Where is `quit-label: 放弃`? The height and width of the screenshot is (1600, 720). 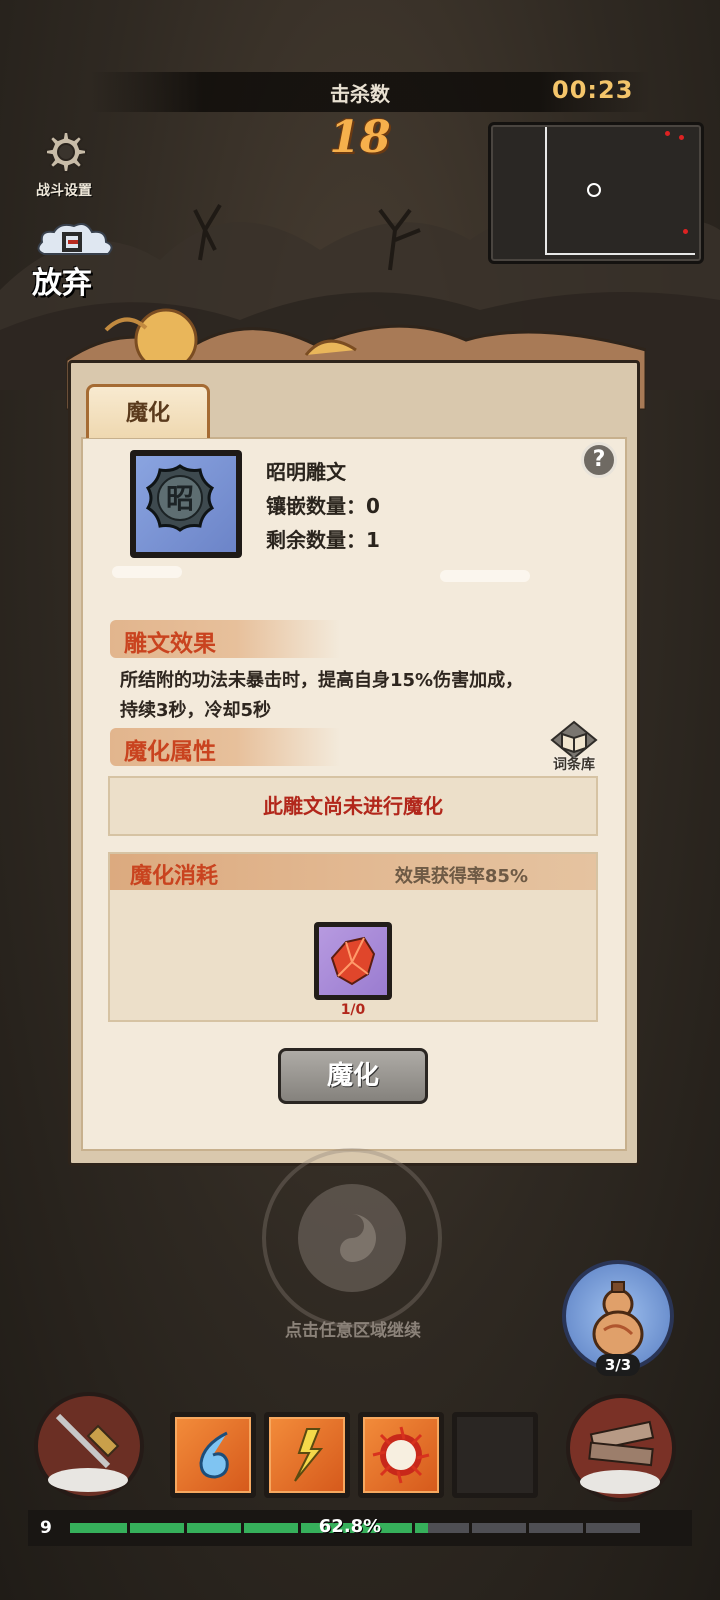
quit-label: 放弃 is located at coordinates (62, 283).